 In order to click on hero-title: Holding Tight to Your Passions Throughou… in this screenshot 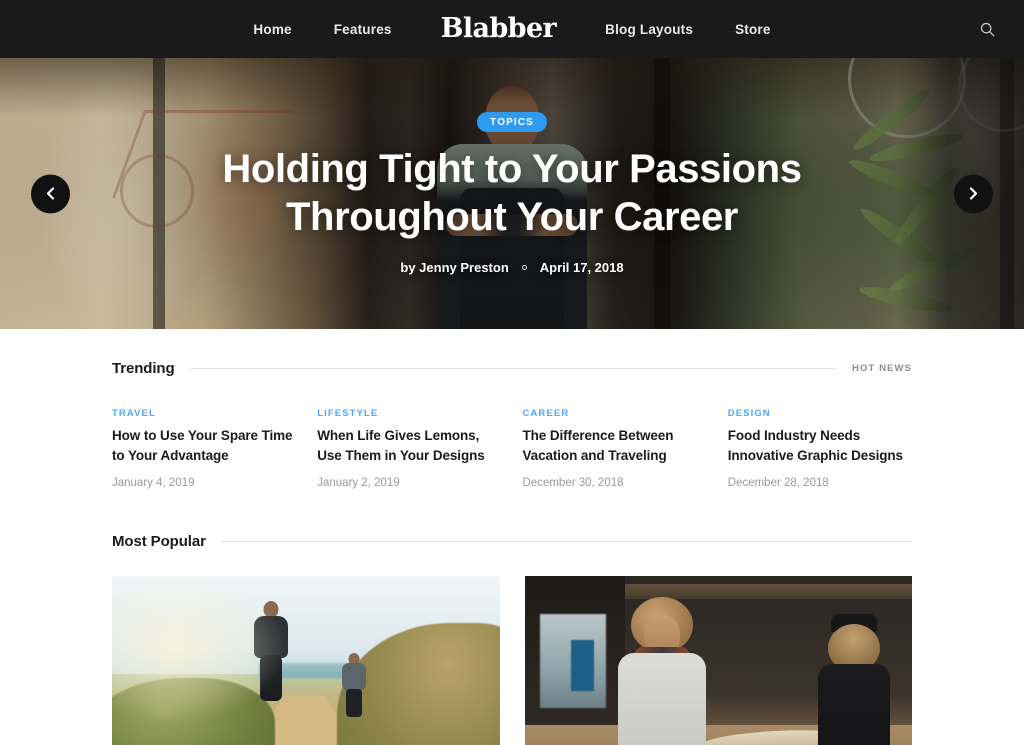, I will do `click(512, 193)`.